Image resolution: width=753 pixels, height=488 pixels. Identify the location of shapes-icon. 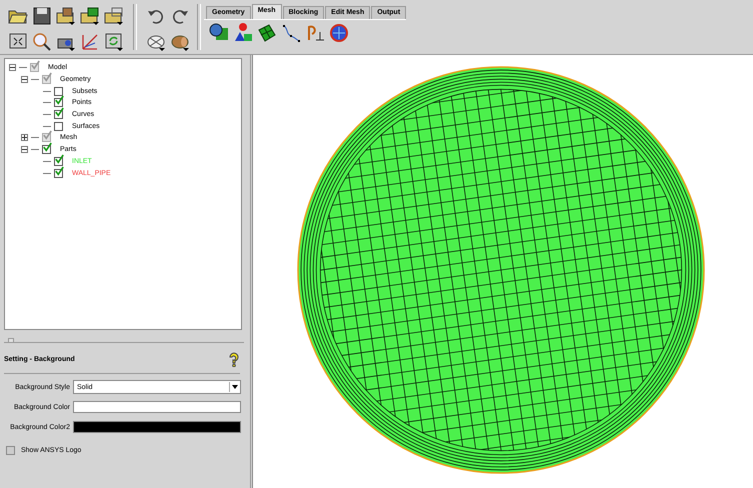
(243, 33).